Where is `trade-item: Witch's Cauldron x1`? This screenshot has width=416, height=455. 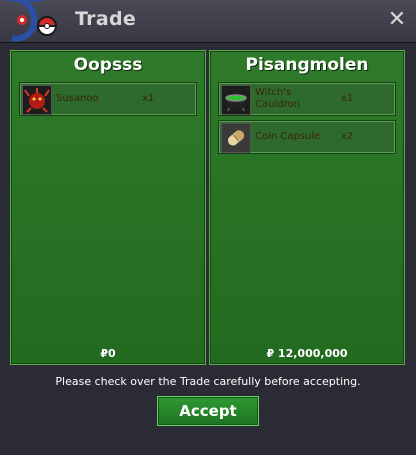
trade-item: Witch's Cauldron x1 is located at coordinates (307, 99).